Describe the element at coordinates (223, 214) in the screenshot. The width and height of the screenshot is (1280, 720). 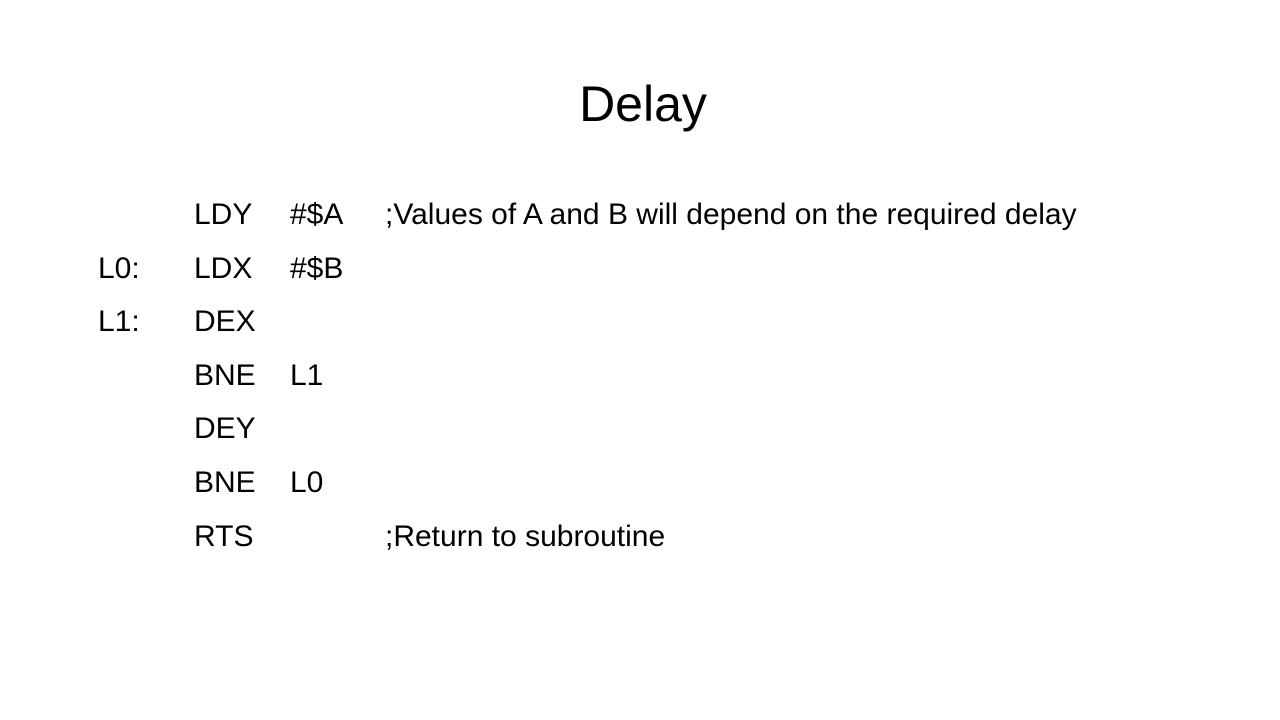
I see `line-opcode: LDY` at that location.